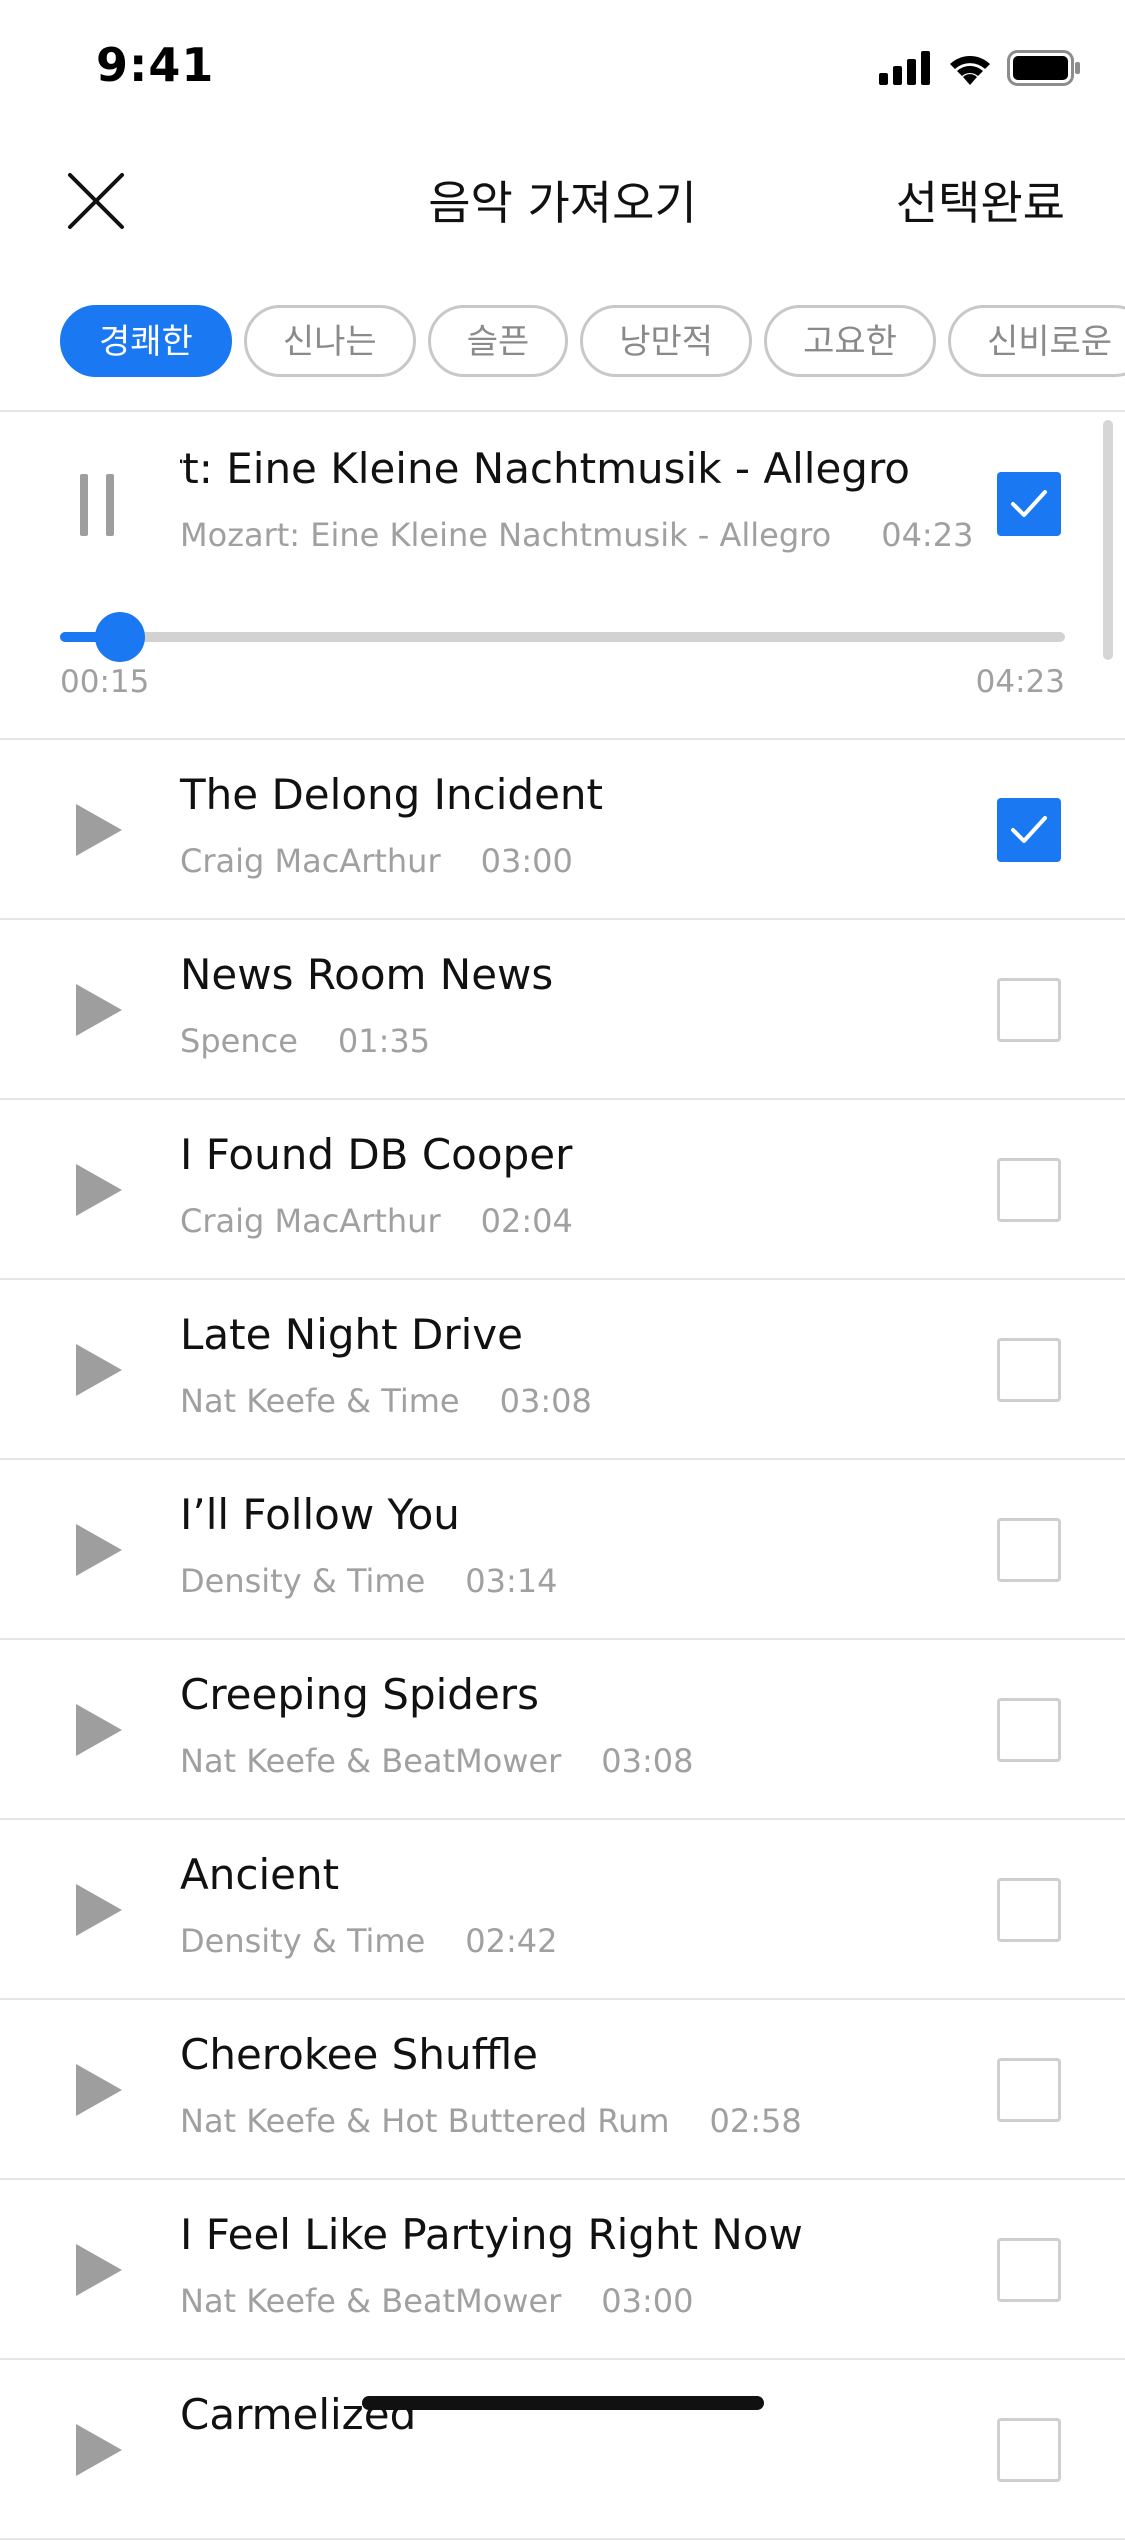 This screenshot has width=1125, height=2540. I want to click on track-meta: Nat Keefe & BeatMower 03:08, so click(437, 1761).